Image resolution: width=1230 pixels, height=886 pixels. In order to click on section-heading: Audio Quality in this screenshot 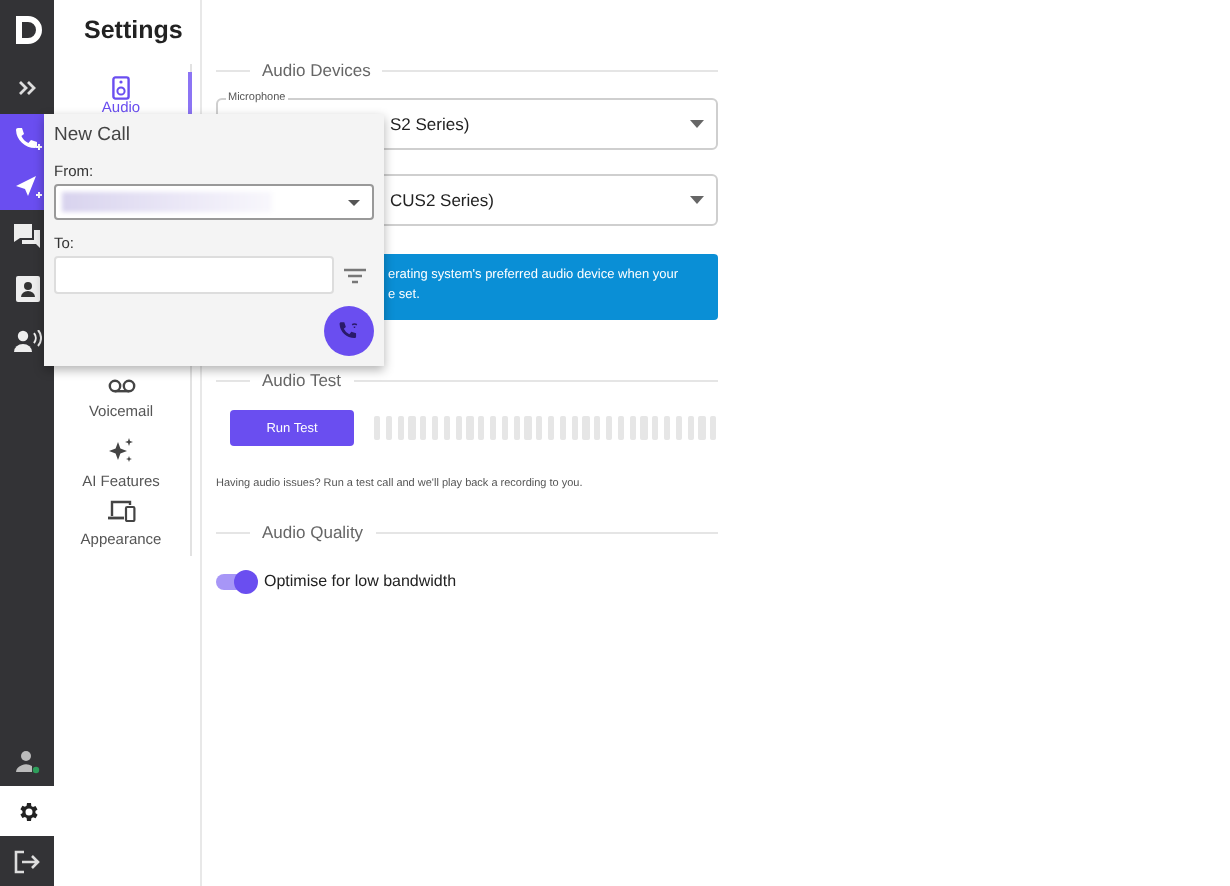, I will do `click(313, 532)`.